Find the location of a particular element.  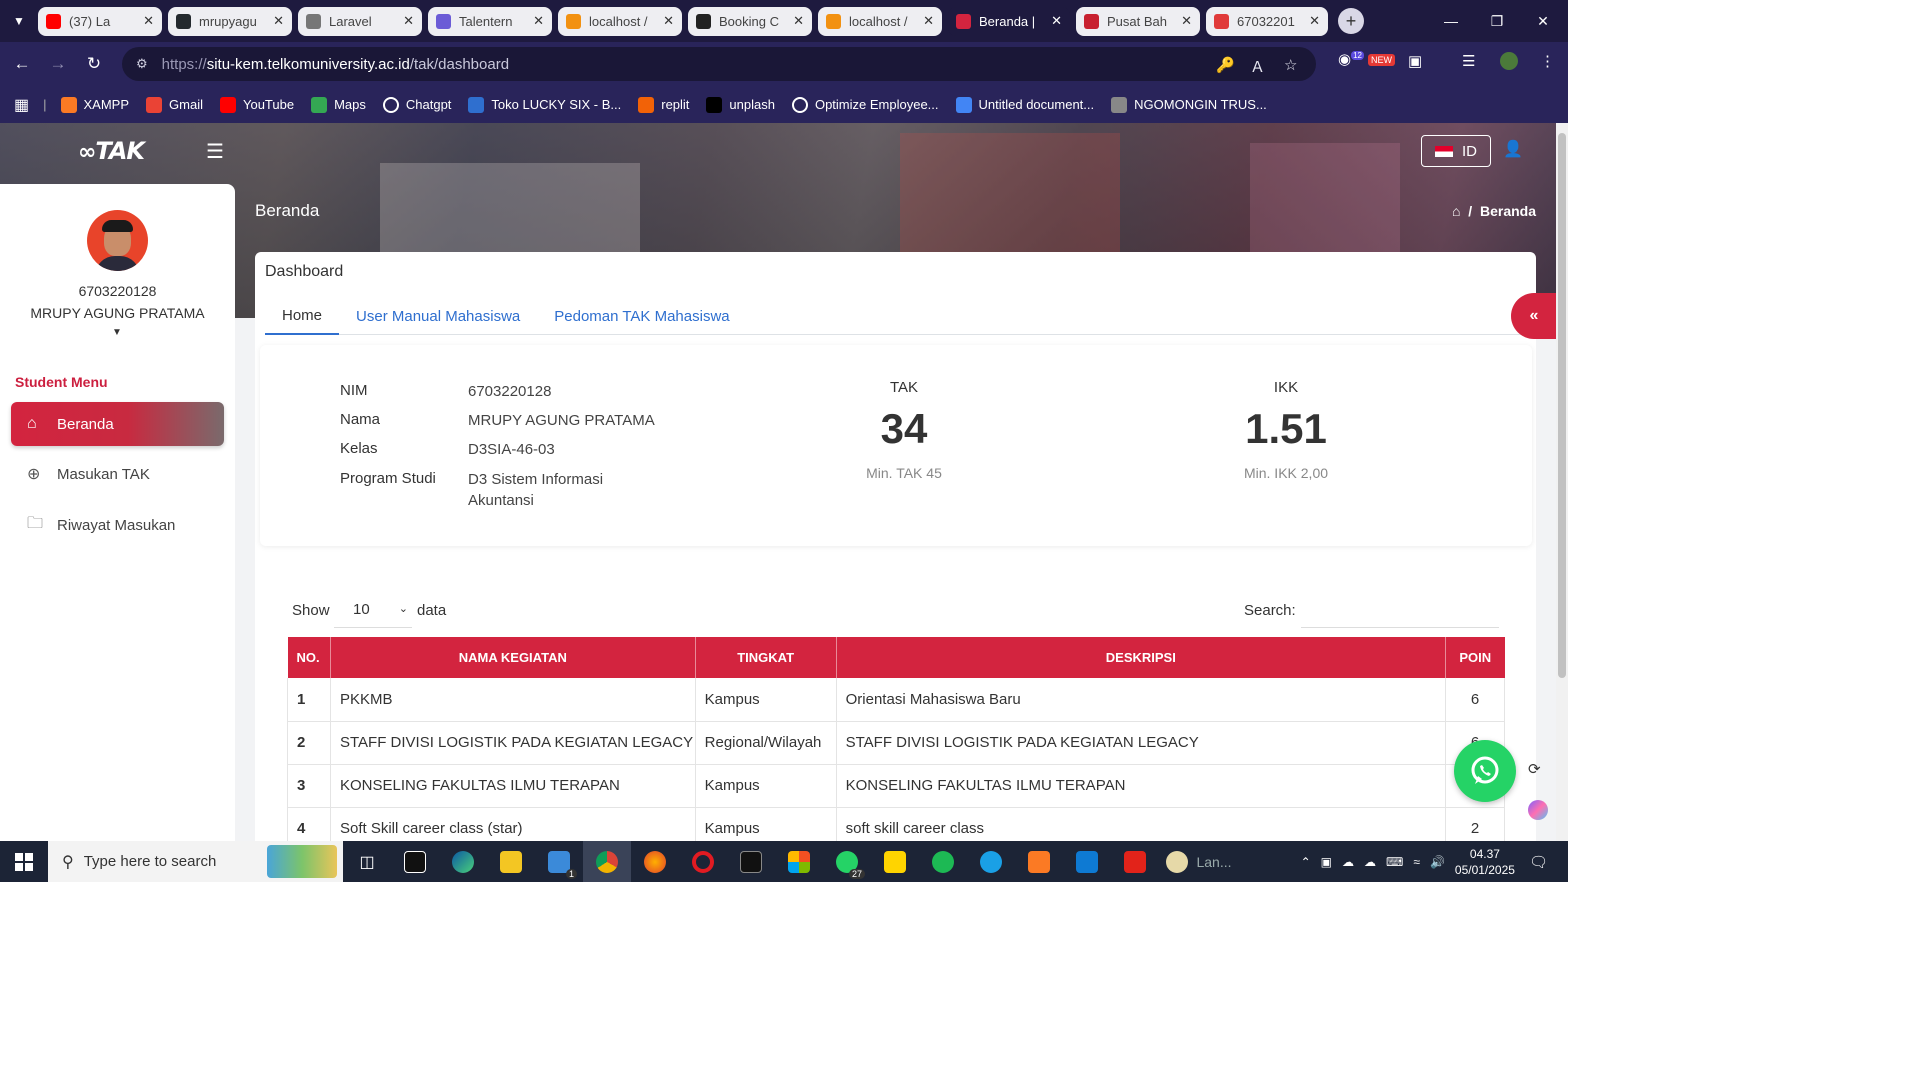

browser-tab: Pusat Bah ✕ is located at coordinates (1138, 21).